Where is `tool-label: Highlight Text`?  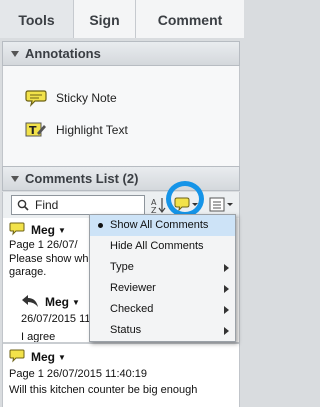
tool-label: Highlight Text is located at coordinates (92, 130).